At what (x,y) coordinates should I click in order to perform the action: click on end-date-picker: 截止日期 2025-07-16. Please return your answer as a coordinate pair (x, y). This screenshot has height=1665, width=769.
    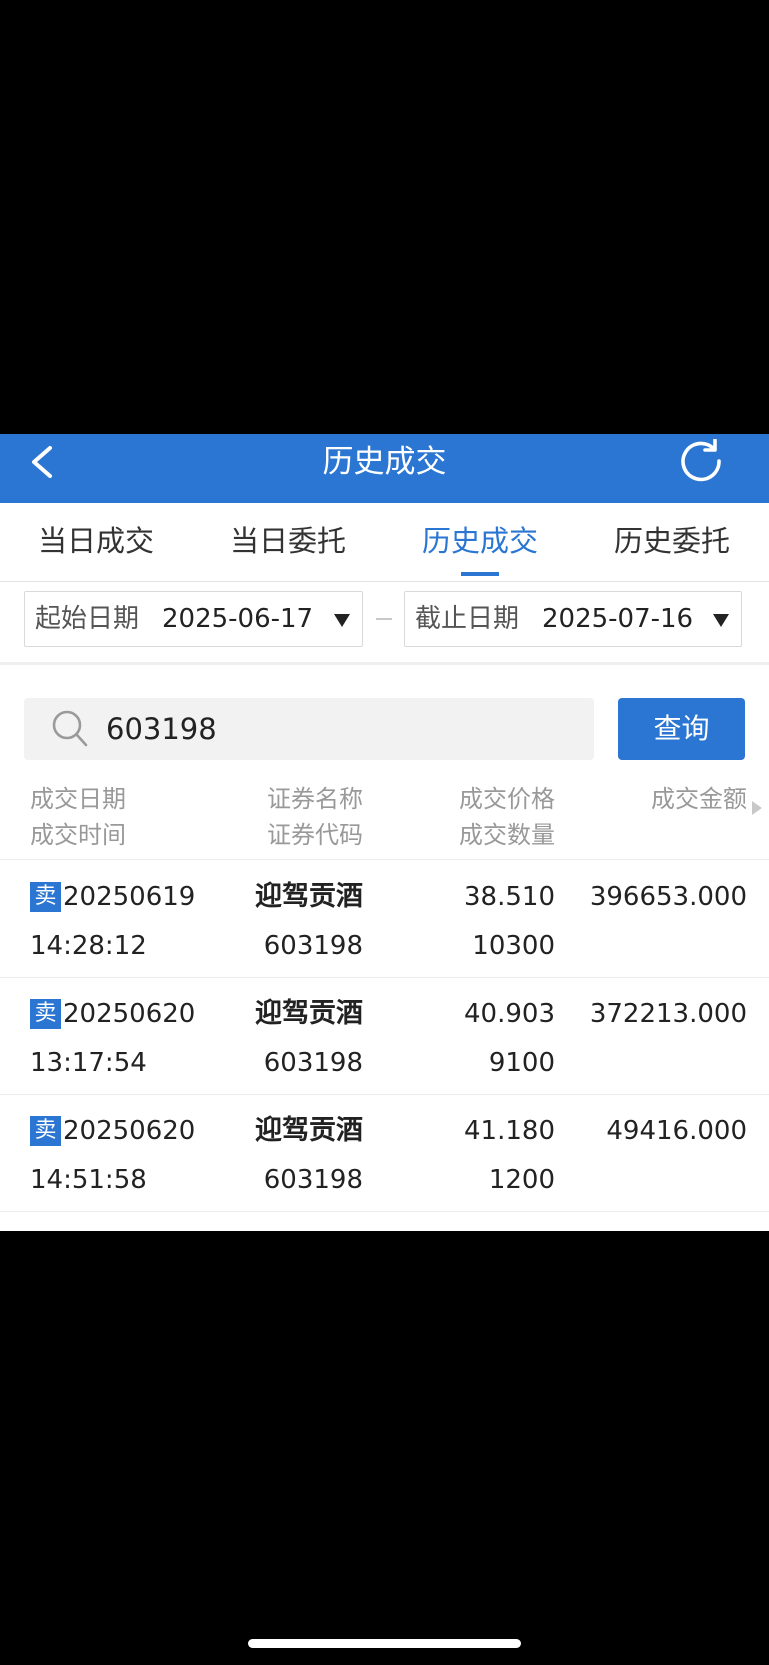
    Looking at the image, I should click on (573, 619).